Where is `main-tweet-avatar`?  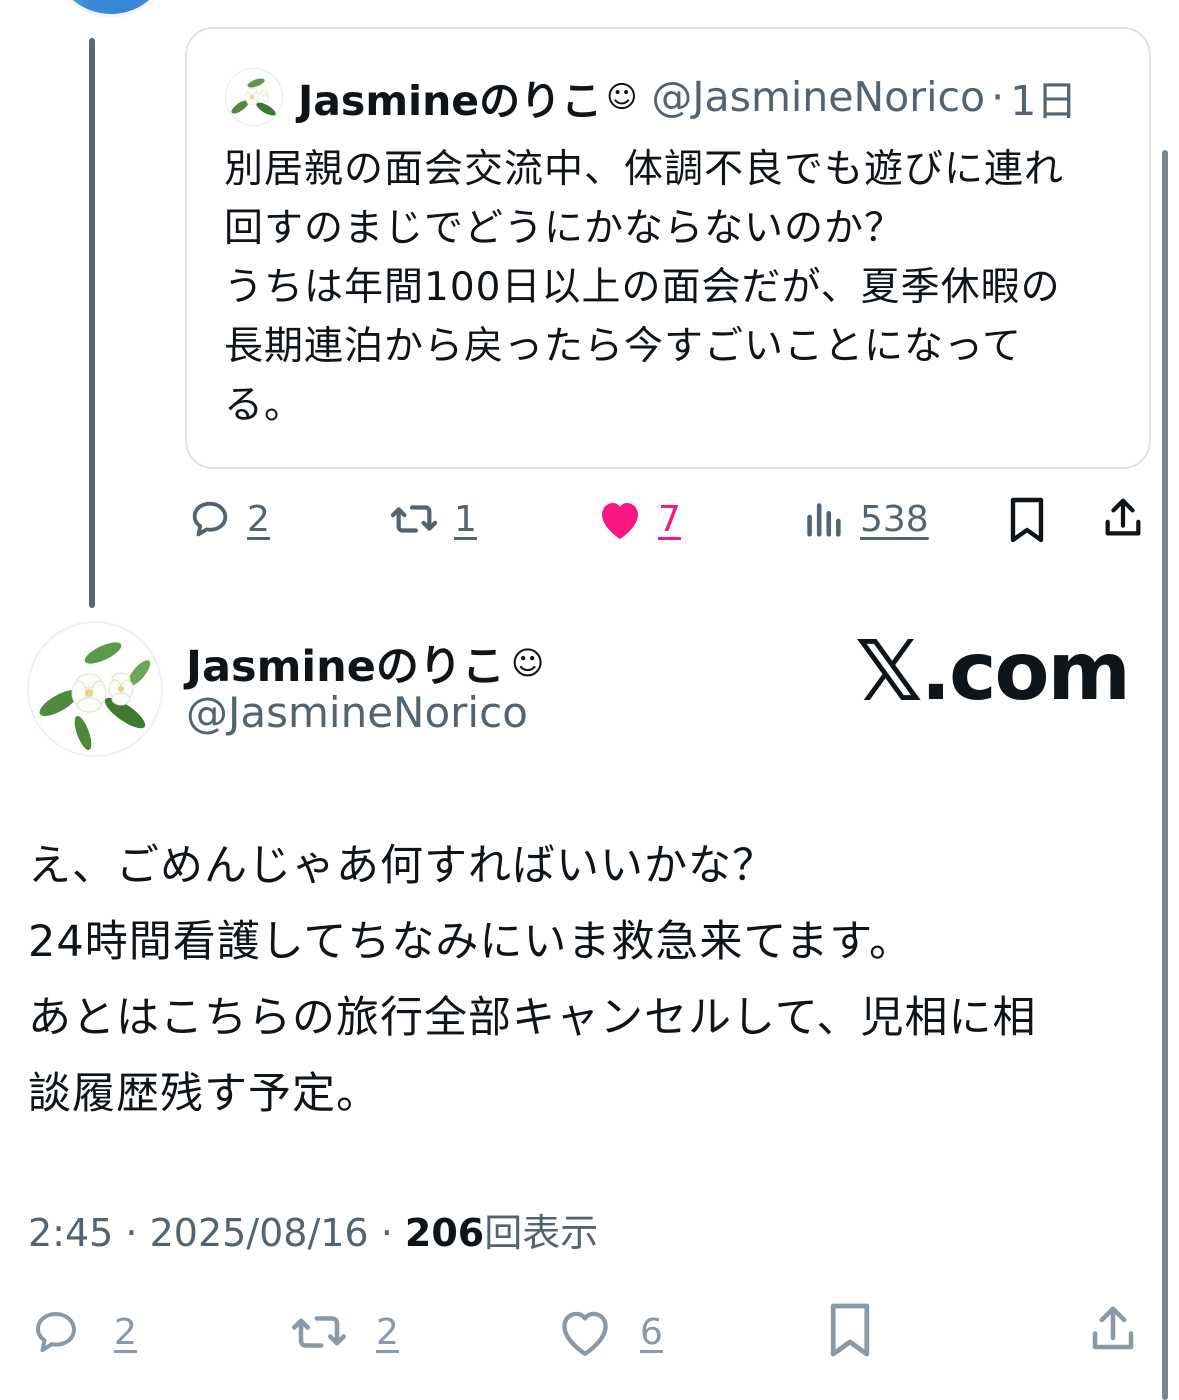 main-tweet-avatar is located at coordinates (95, 689).